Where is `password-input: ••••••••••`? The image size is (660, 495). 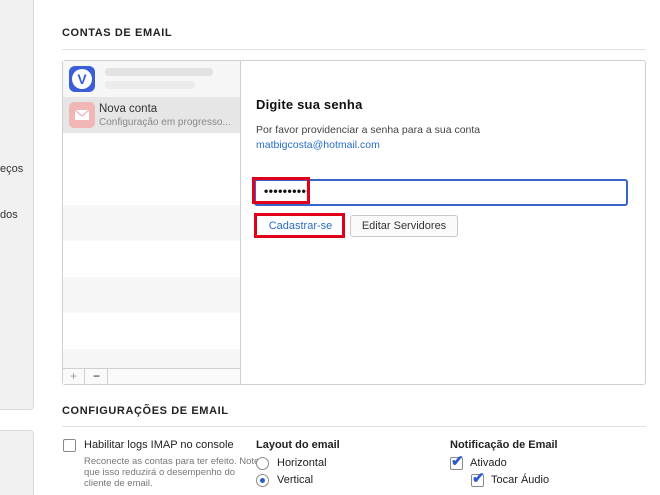
password-input: •••••••••• is located at coordinates (441, 192).